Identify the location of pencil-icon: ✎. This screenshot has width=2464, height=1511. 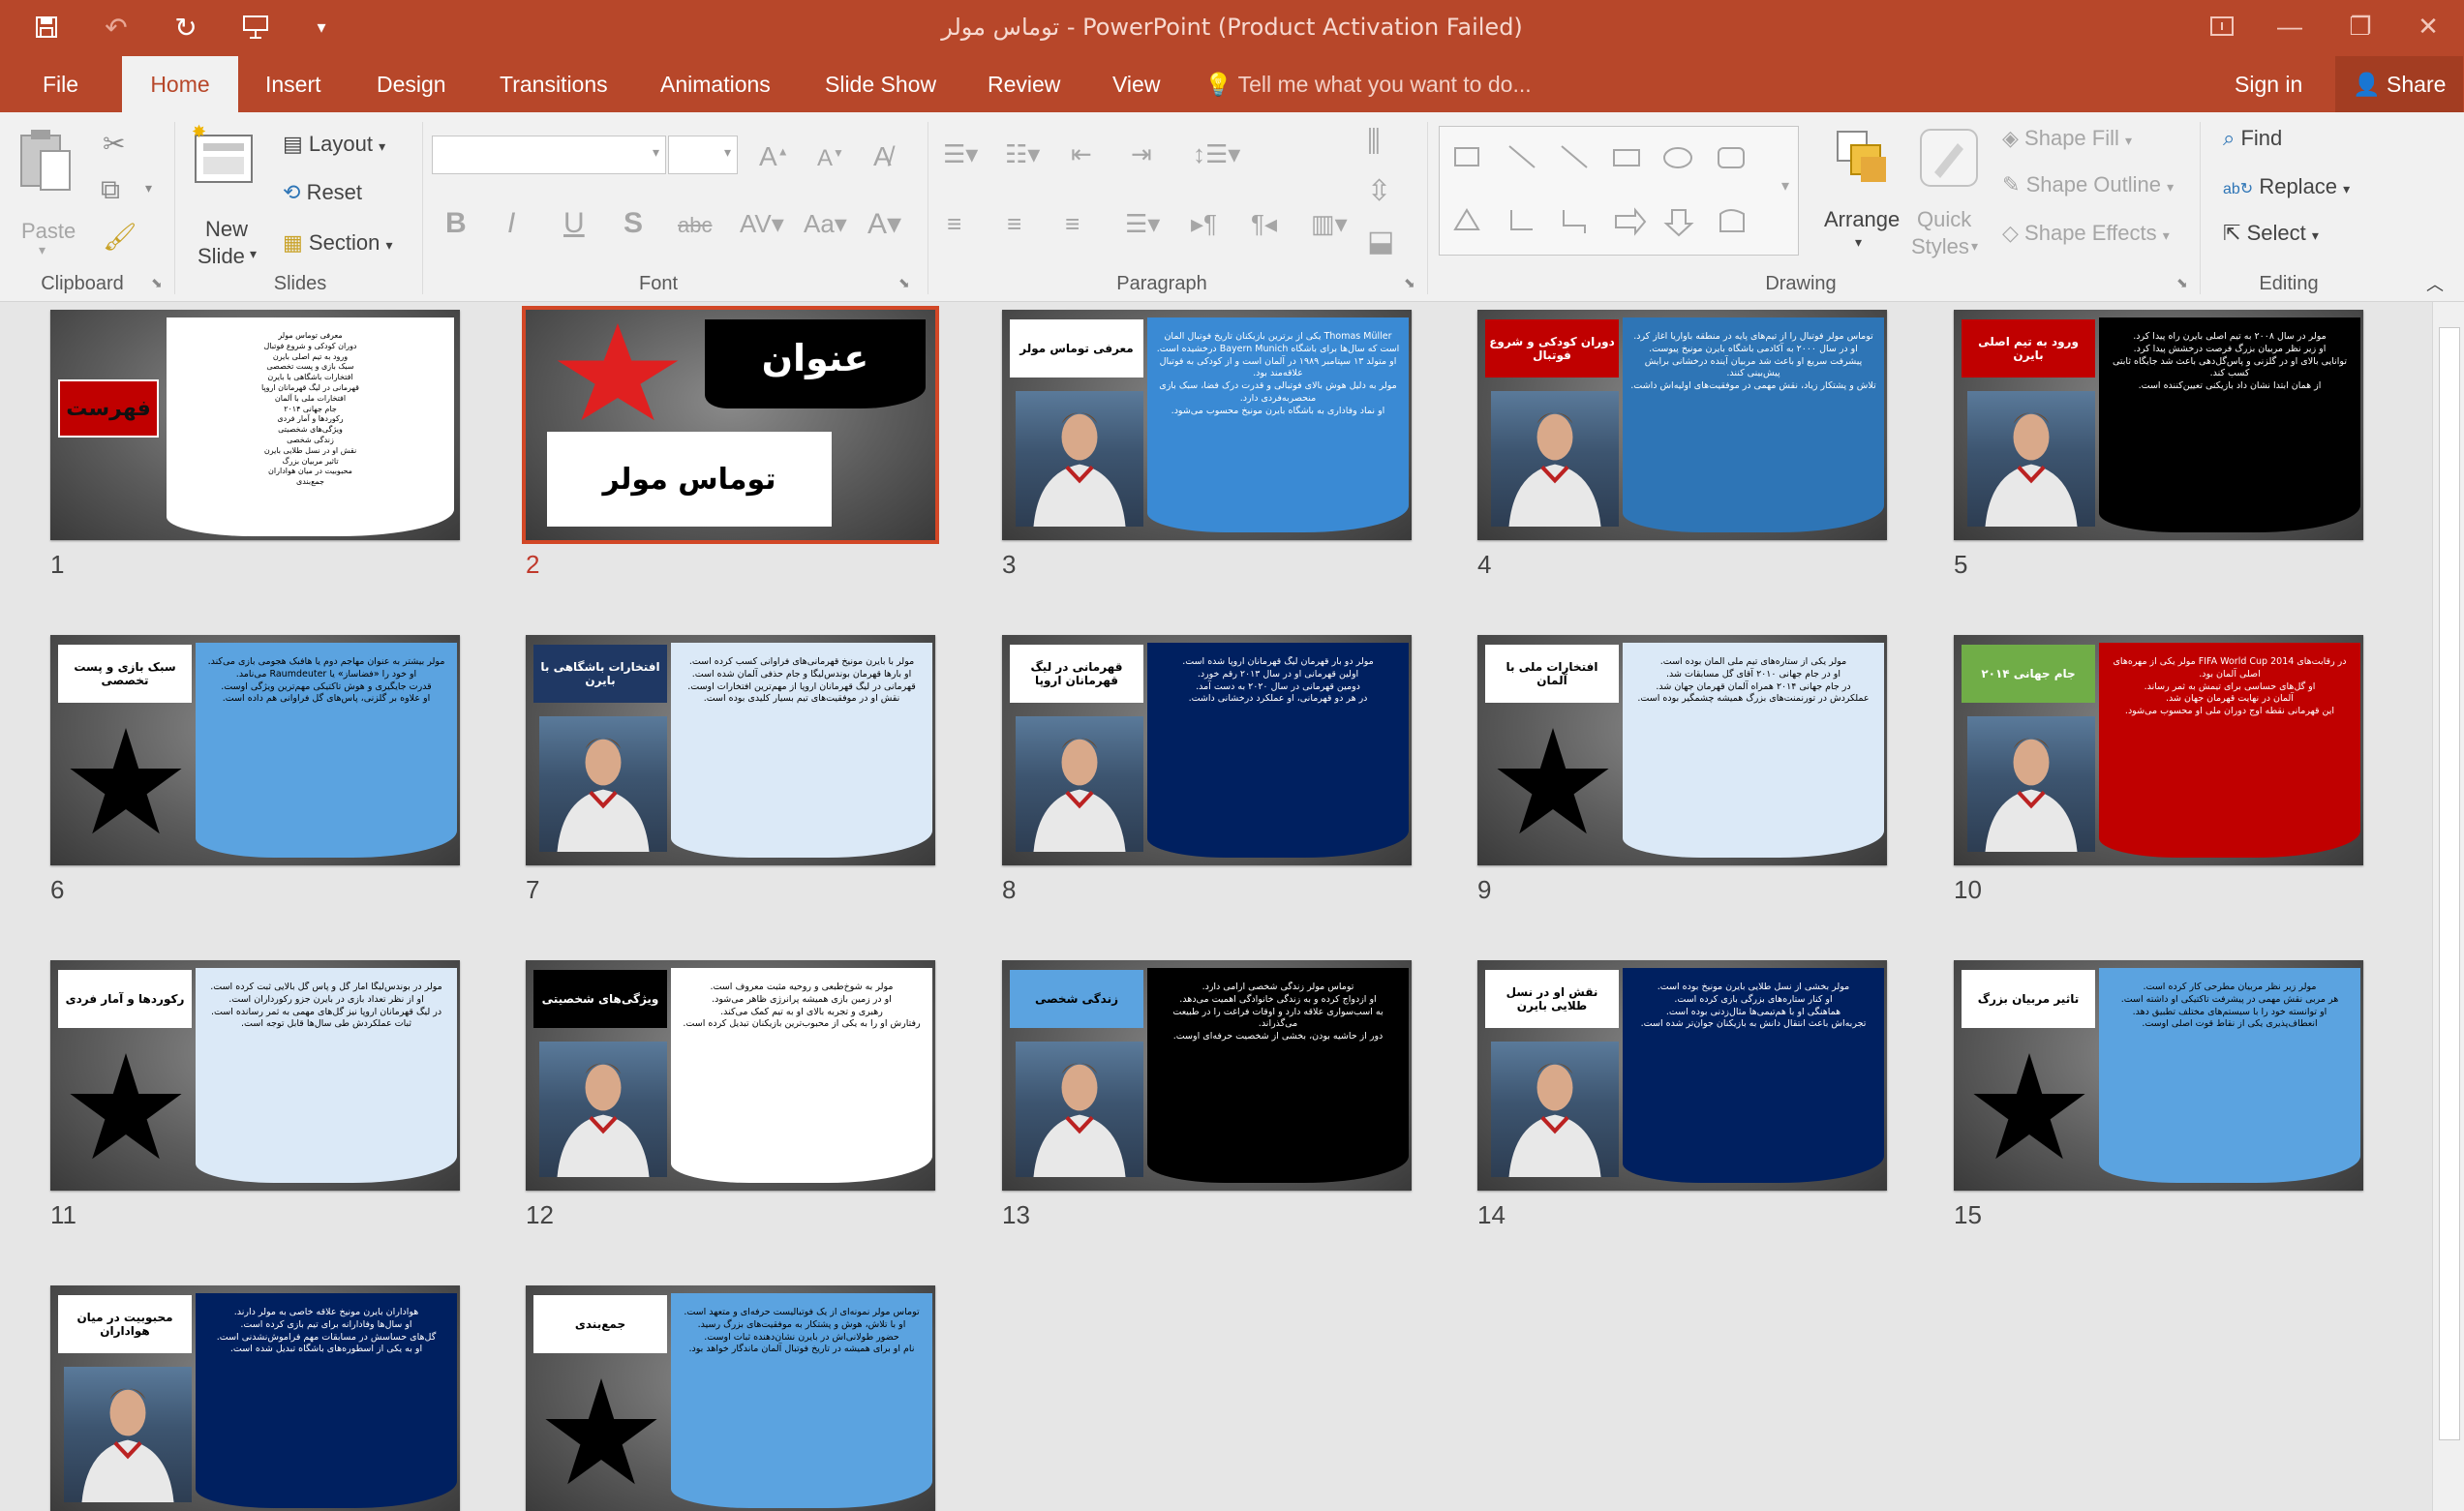
(2012, 184).